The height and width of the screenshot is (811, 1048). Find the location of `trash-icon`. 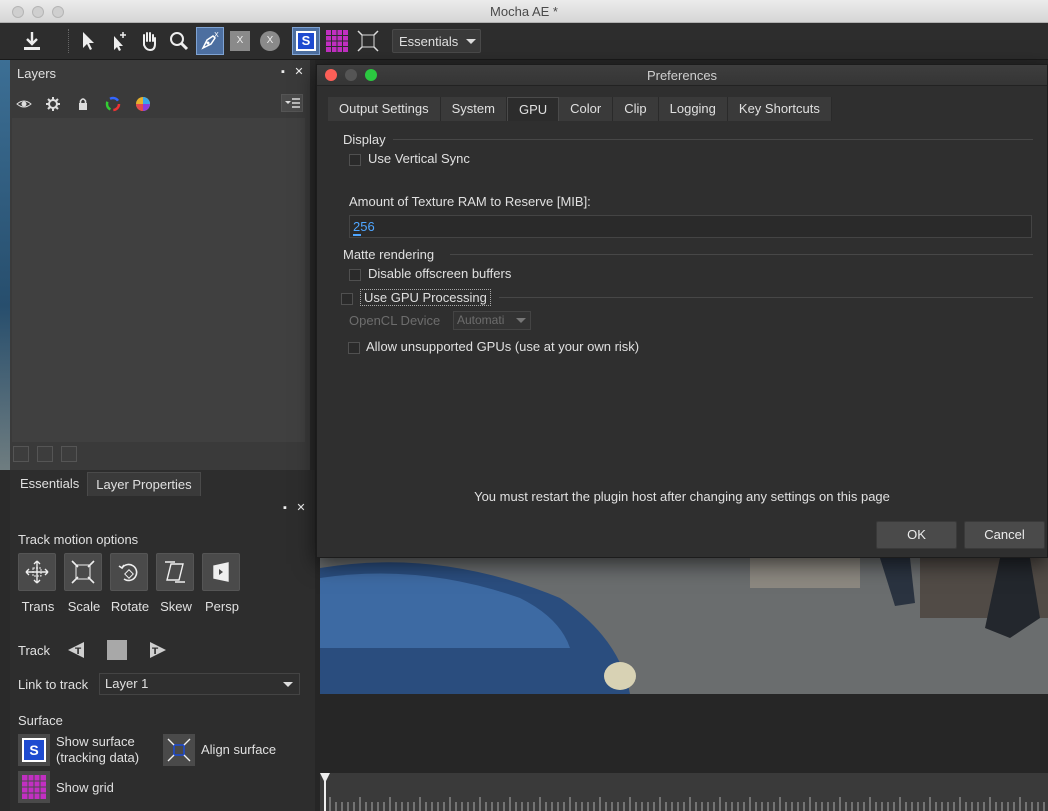

trash-icon is located at coordinates (69, 454).